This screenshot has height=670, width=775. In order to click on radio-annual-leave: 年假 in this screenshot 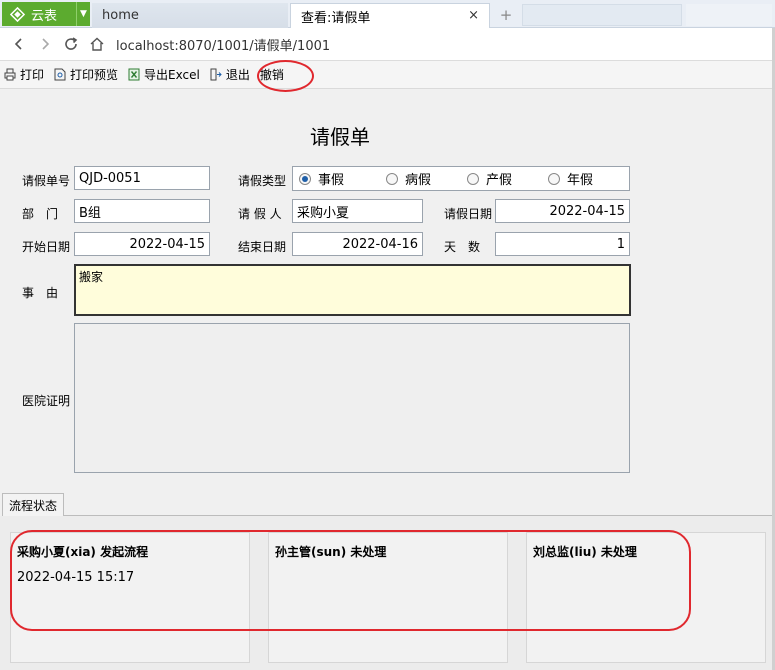, I will do `click(585, 178)`.